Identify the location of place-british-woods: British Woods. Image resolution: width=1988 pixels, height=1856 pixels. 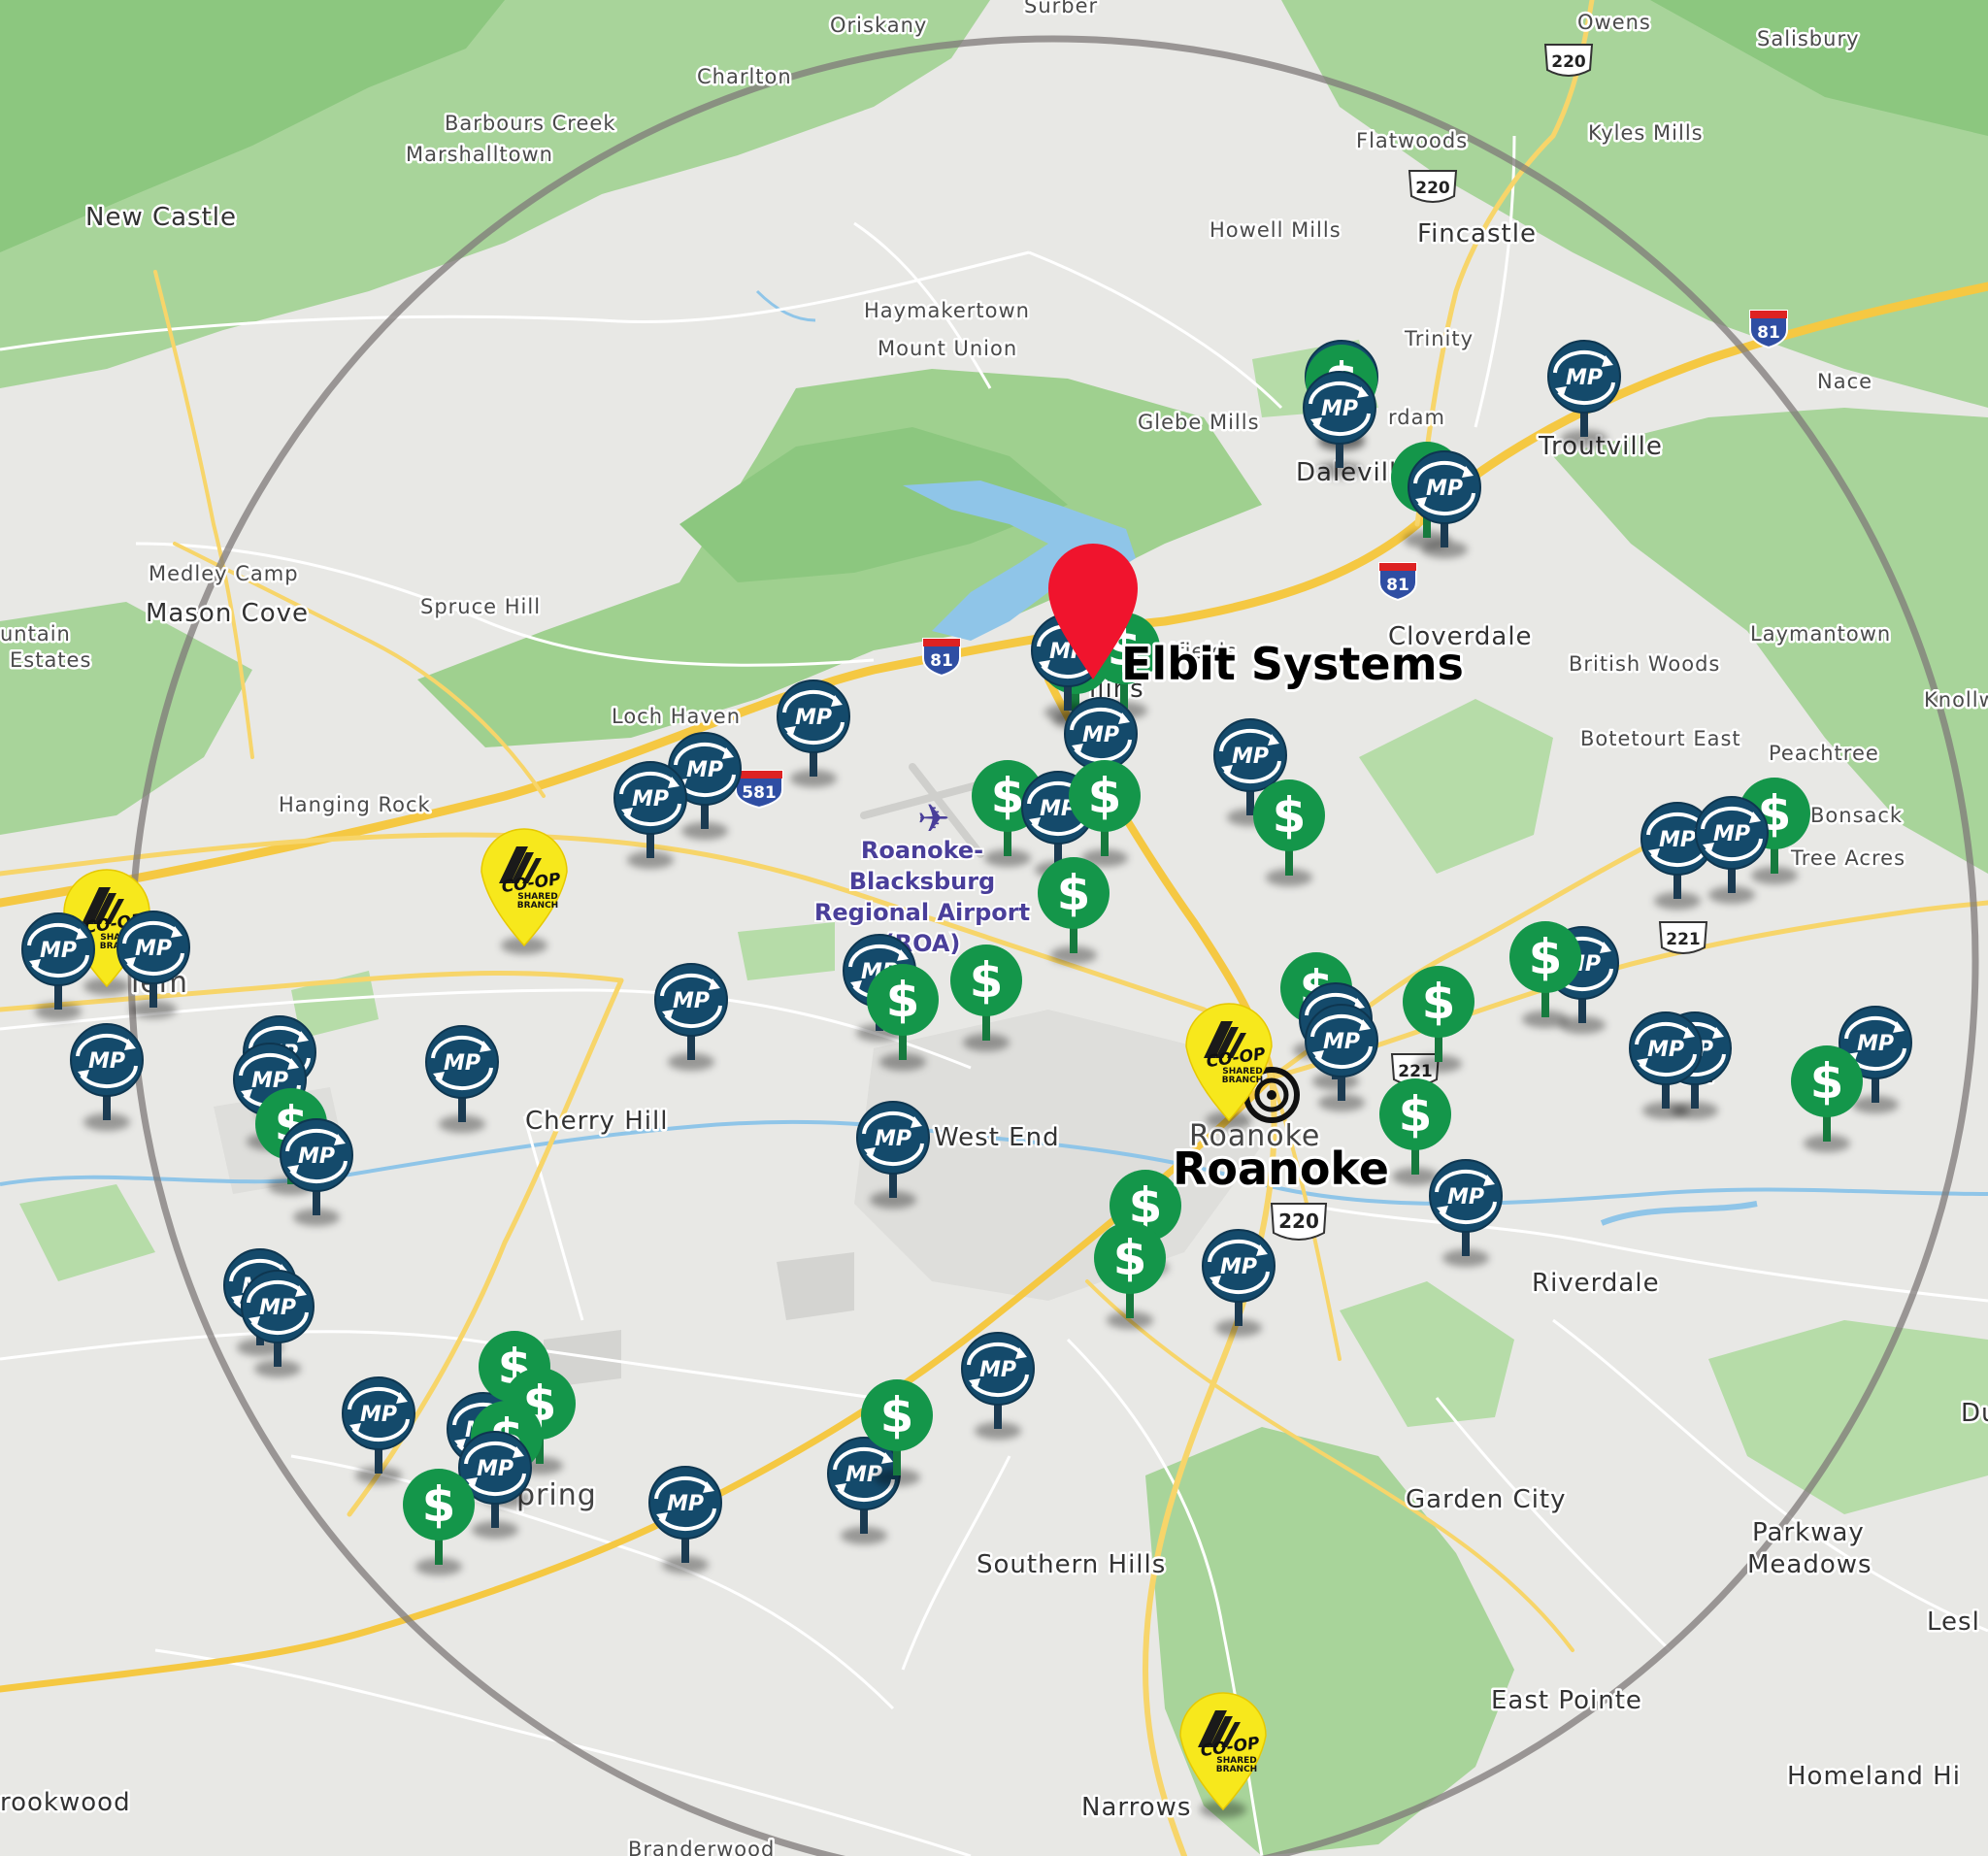
(1644, 664).